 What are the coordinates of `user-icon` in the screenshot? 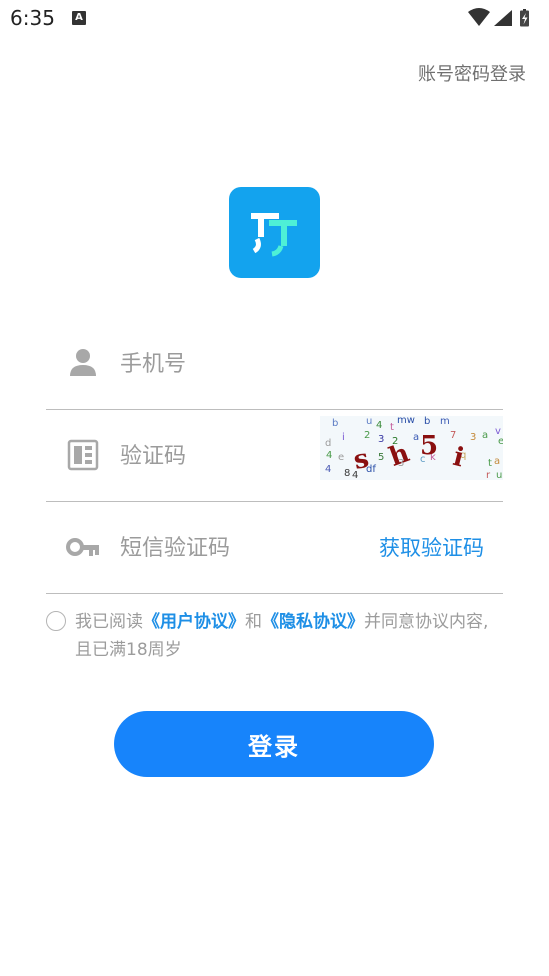 It's located at (83, 362).